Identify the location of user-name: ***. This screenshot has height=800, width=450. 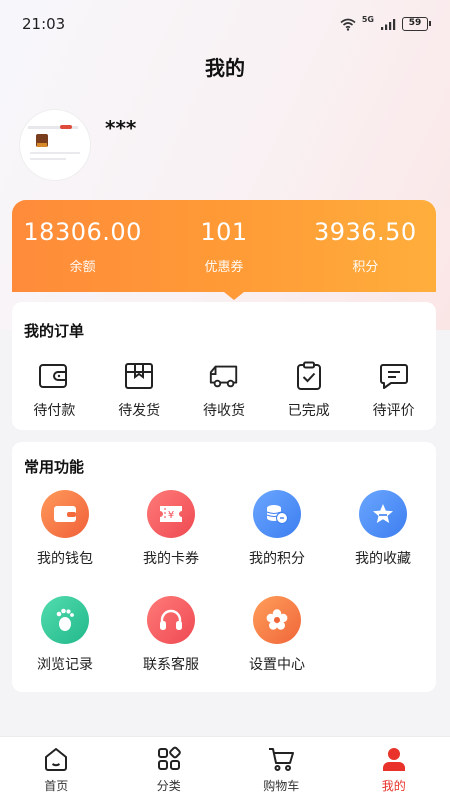
(120, 128).